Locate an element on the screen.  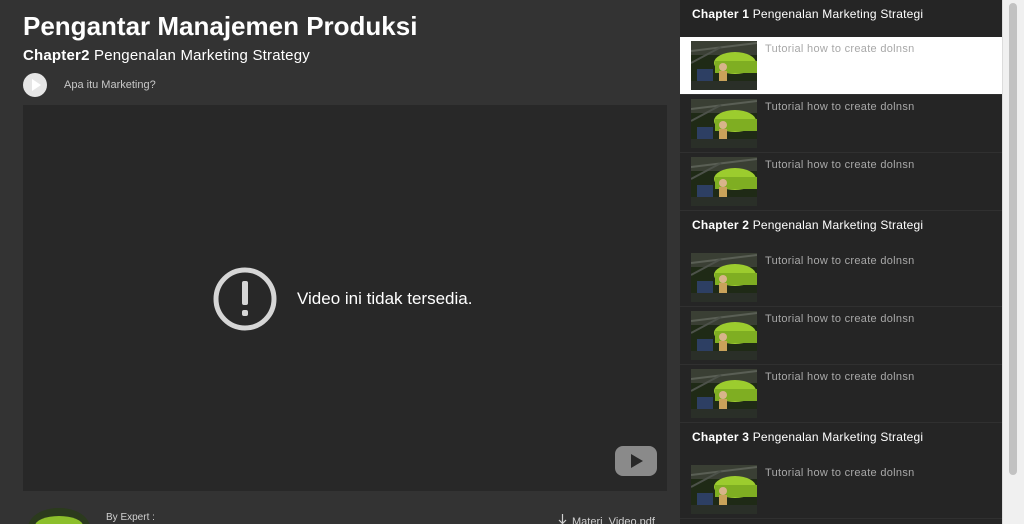
course-title: Pengantar Manajemen Produksi is located at coordinates (220, 26).